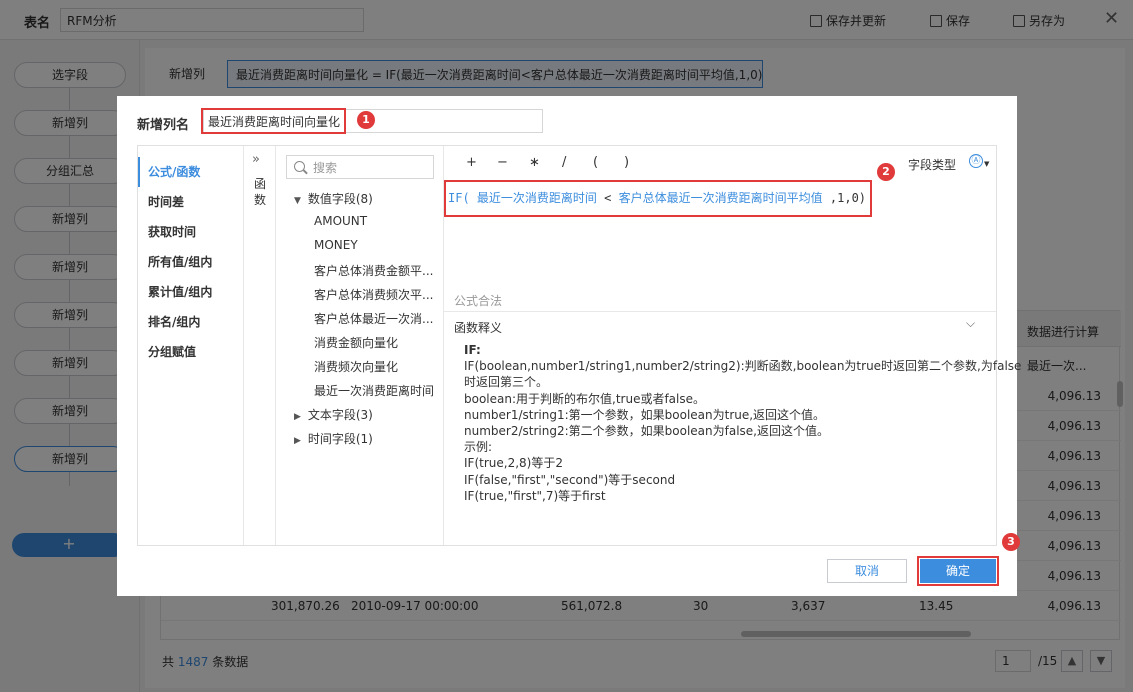 Image resolution: width=1133 pixels, height=692 pixels. What do you see at coordinates (163, 125) in the screenshot?
I see `column-name-label: 新增列名` at bounding box center [163, 125].